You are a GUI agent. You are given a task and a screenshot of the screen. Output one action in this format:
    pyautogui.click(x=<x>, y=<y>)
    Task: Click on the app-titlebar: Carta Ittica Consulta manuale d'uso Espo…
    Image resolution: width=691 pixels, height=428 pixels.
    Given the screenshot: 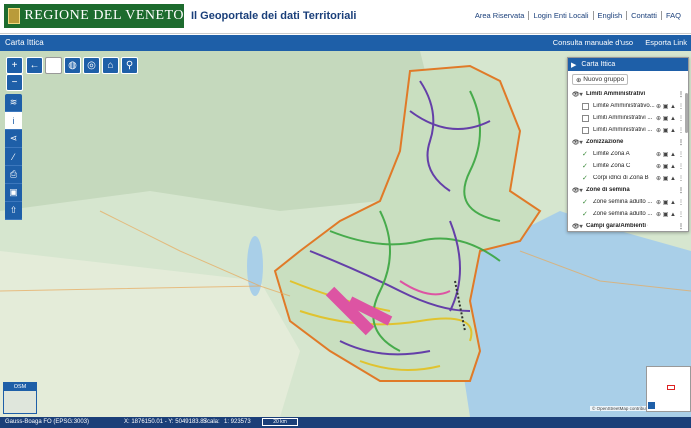 What is the action you would take?
    pyautogui.click(x=345, y=43)
    